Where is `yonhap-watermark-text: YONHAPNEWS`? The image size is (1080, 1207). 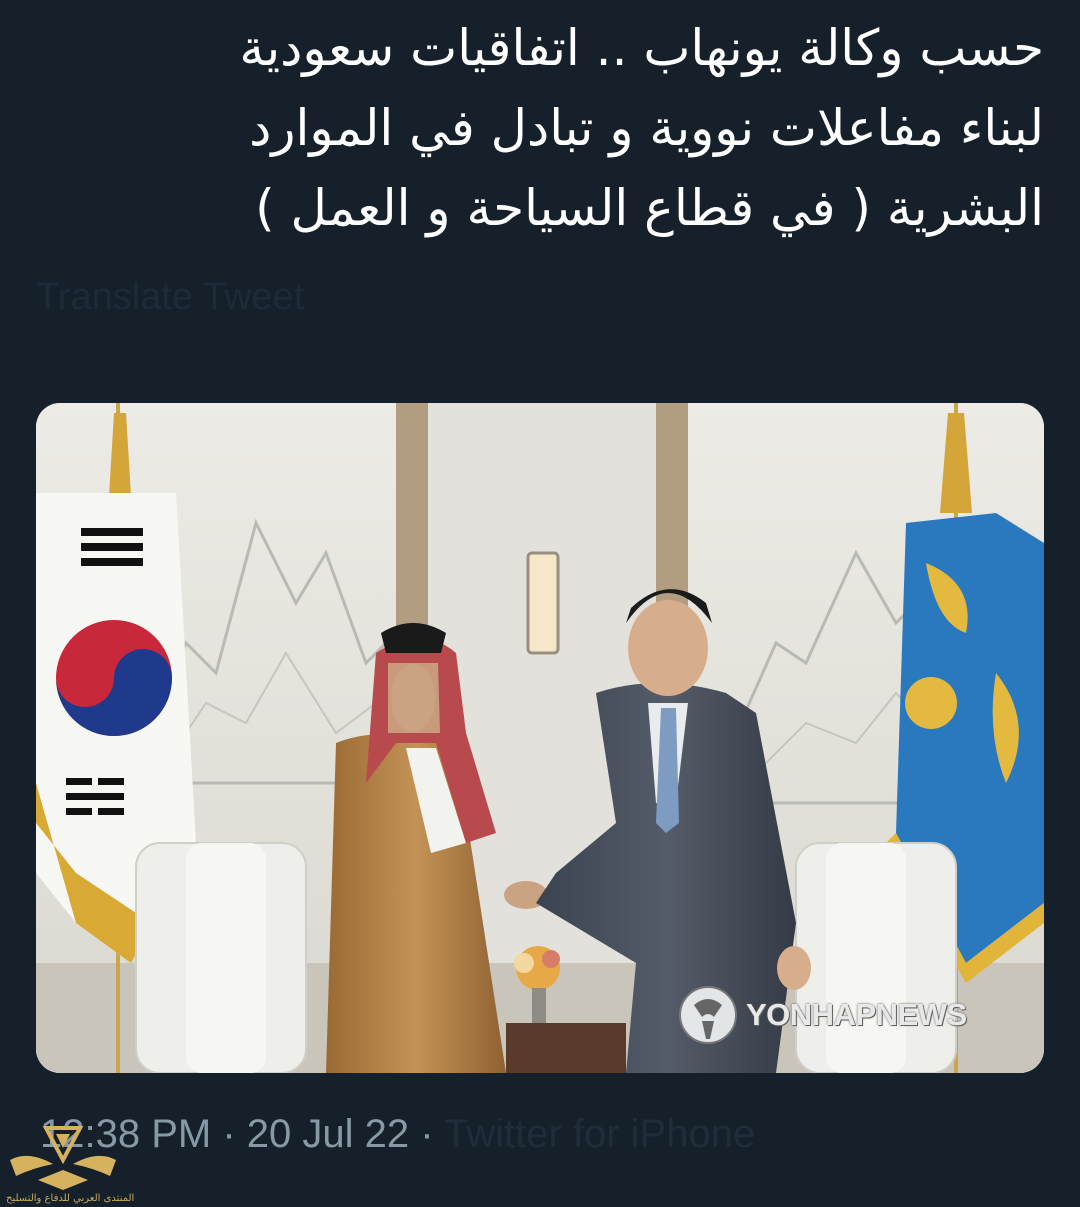
yonhap-watermark-text: YONHAPNEWS is located at coordinates (856, 1014).